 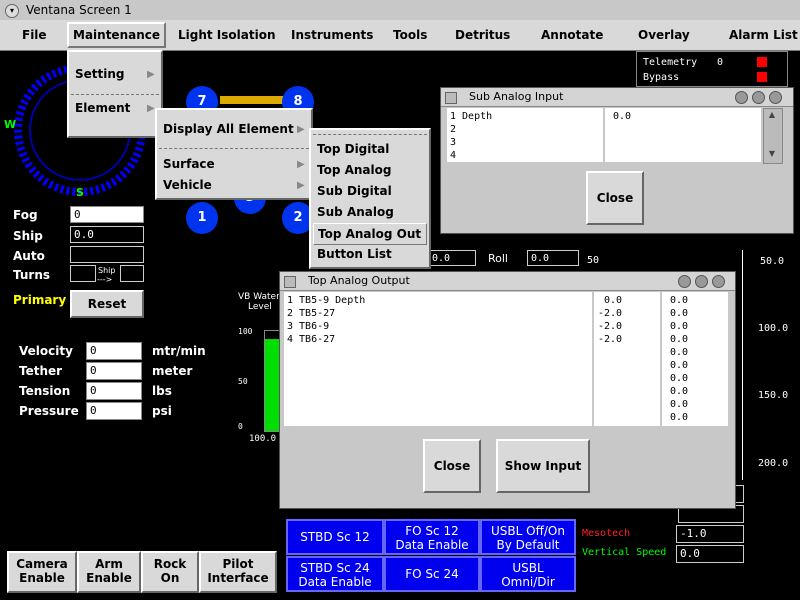 What do you see at coordinates (354, 191) in the screenshot?
I see `menu-item-sub-digital: Sub Digital` at bounding box center [354, 191].